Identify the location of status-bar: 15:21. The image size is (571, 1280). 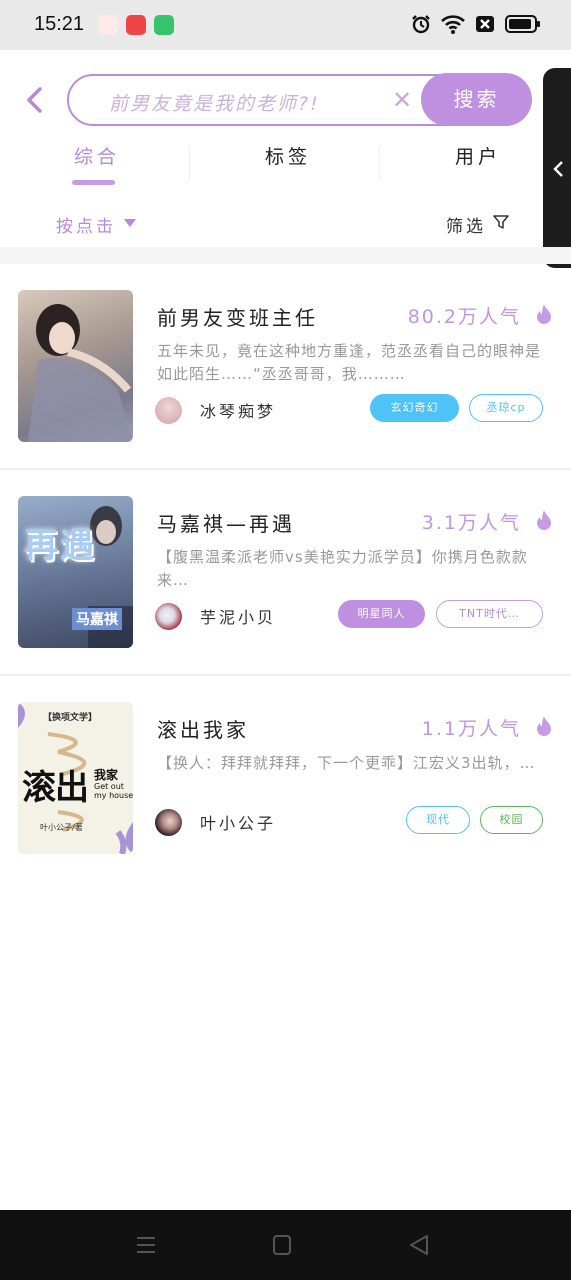
(285, 25).